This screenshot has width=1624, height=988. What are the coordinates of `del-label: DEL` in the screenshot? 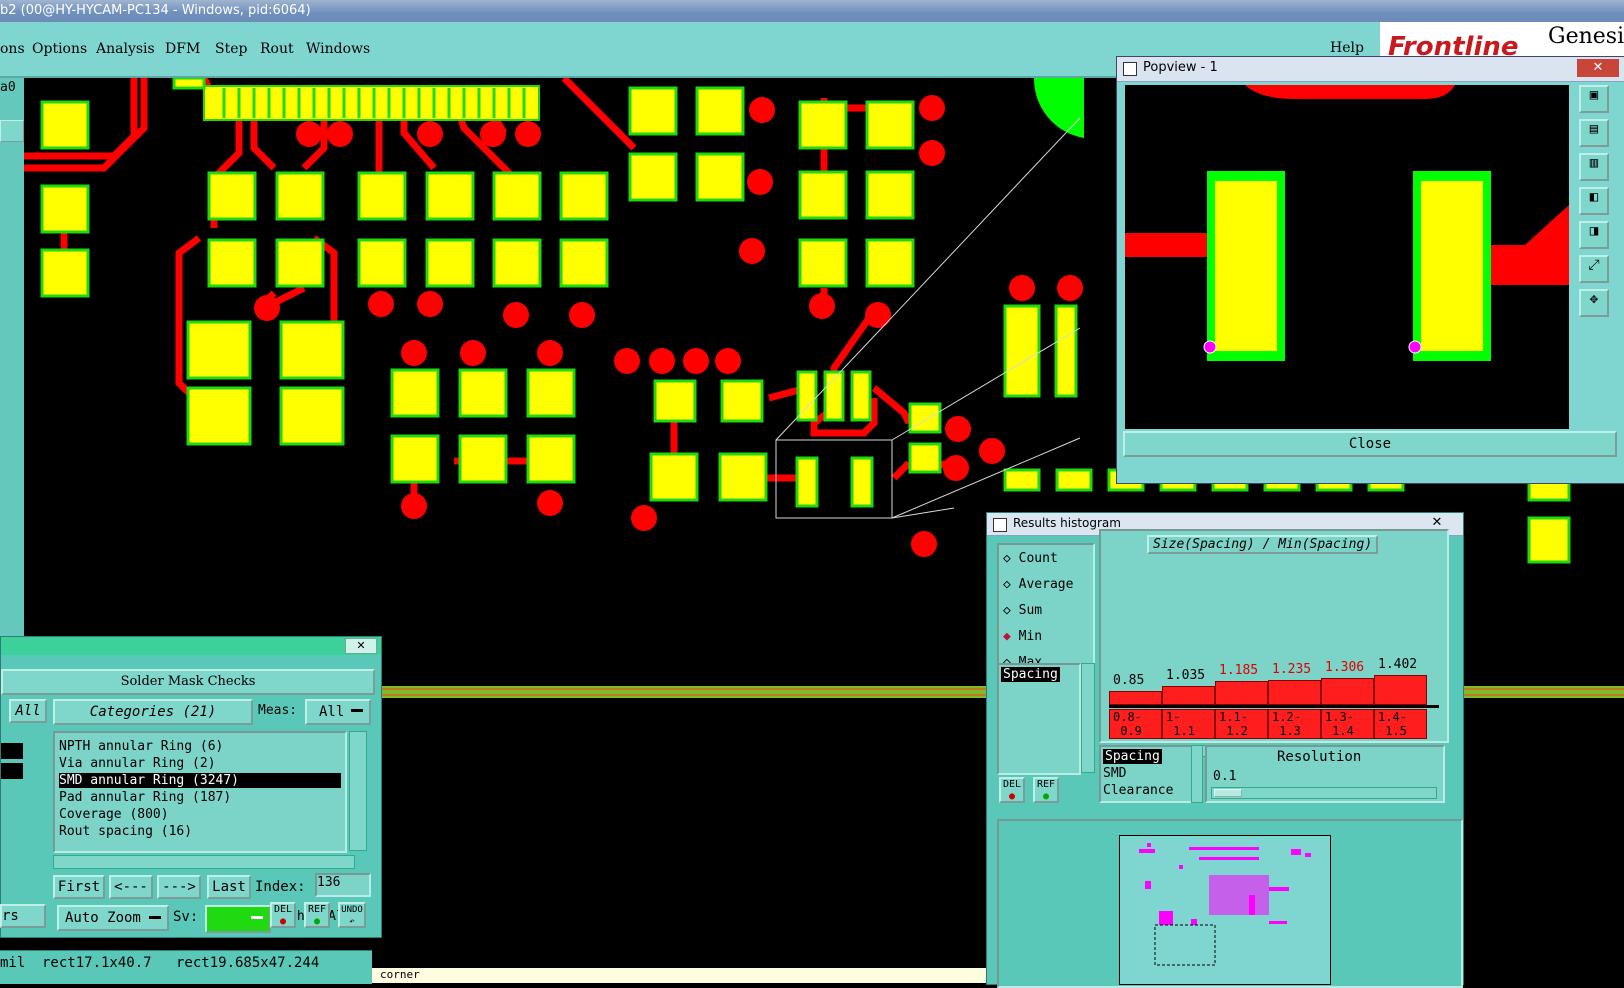 It's located at (283, 909).